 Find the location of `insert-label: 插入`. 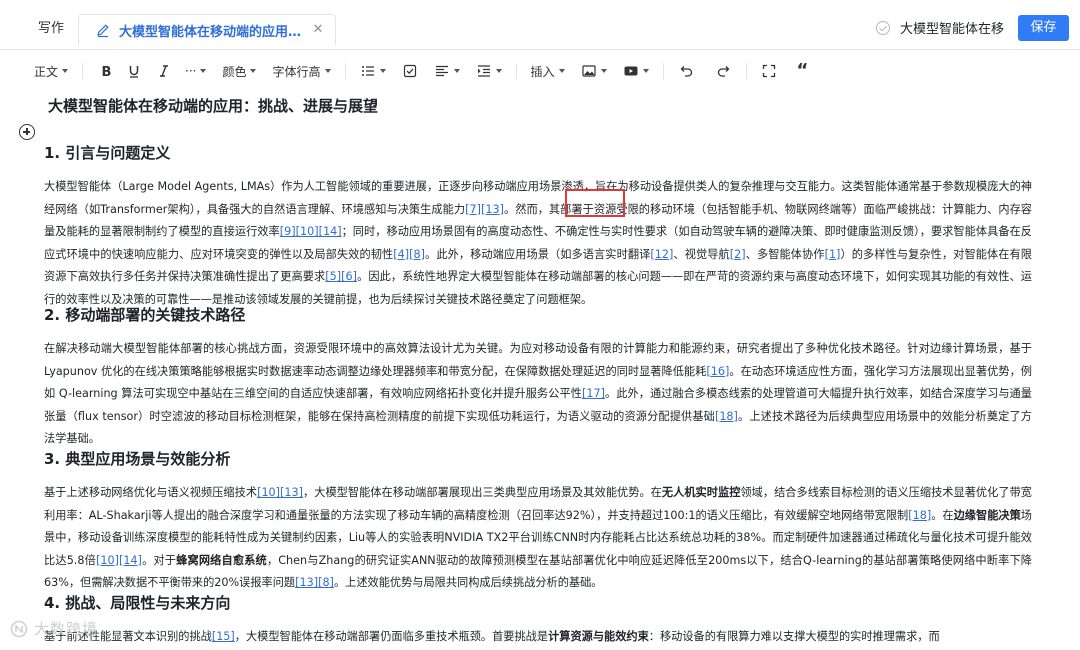

insert-label: 插入 is located at coordinates (542, 71).